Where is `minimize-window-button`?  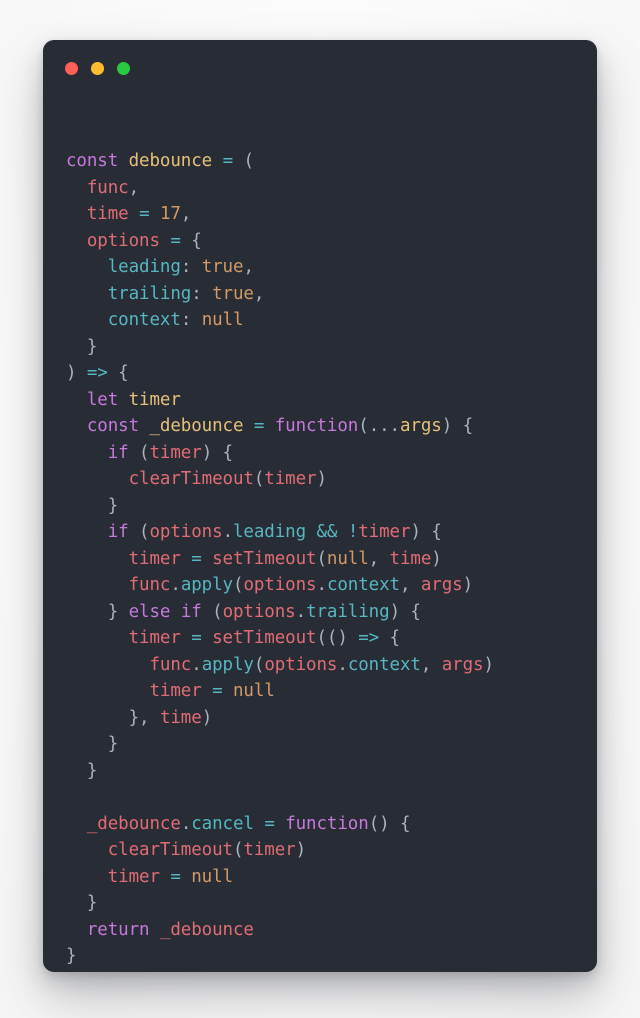
minimize-window-button is located at coordinates (97, 68).